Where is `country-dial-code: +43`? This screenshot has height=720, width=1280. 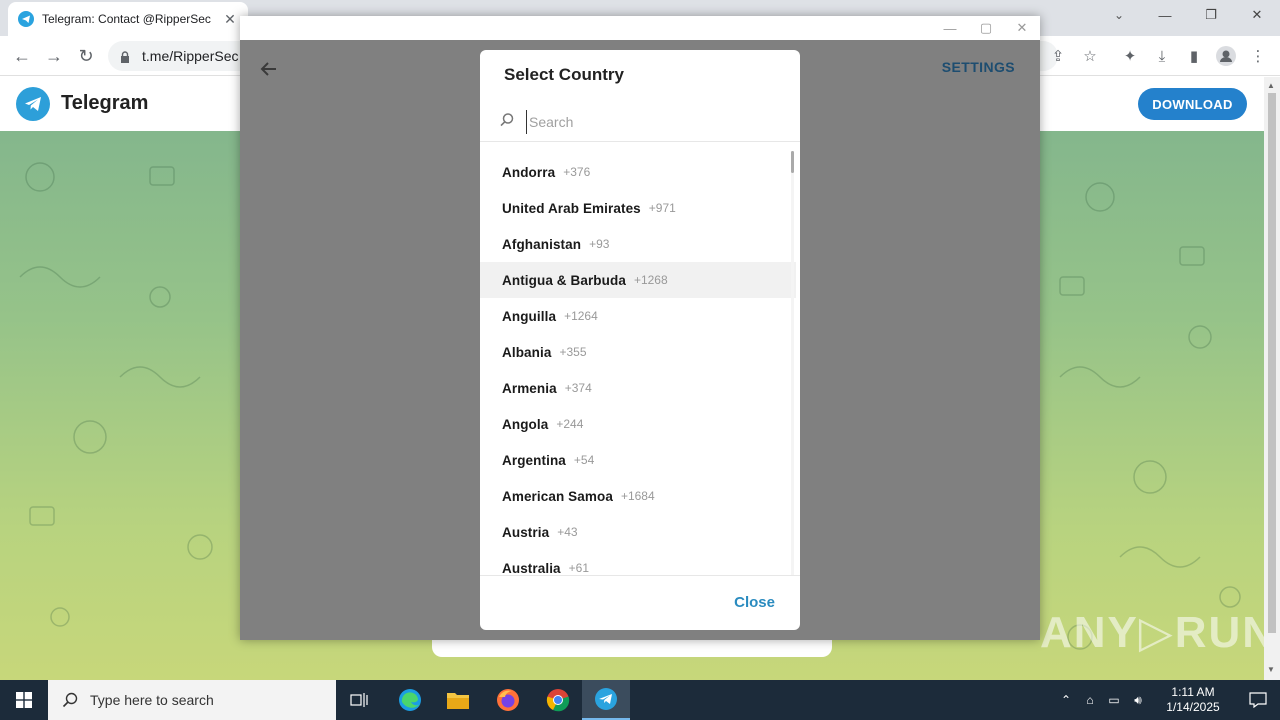 country-dial-code: +43 is located at coordinates (567, 532).